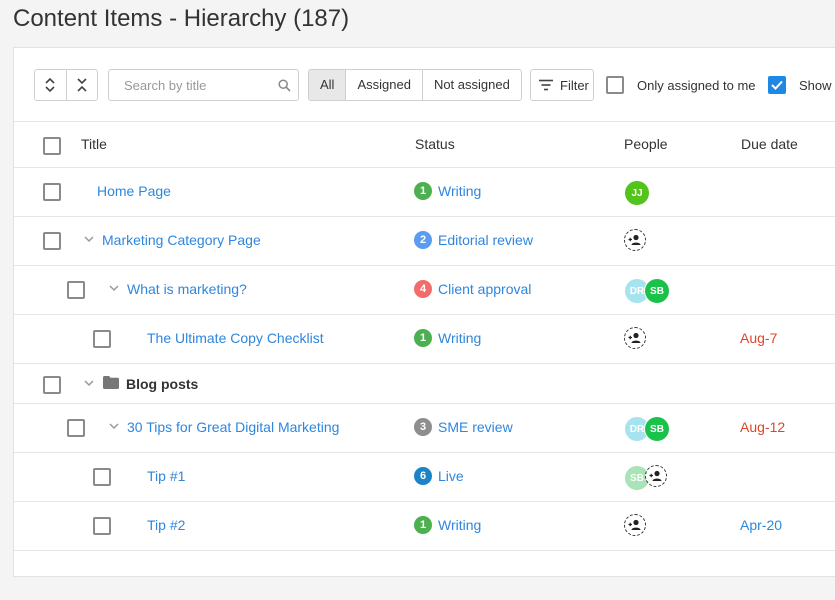  I want to click on item-title-link: The Ultimate Copy Checklist, so click(235, 338).